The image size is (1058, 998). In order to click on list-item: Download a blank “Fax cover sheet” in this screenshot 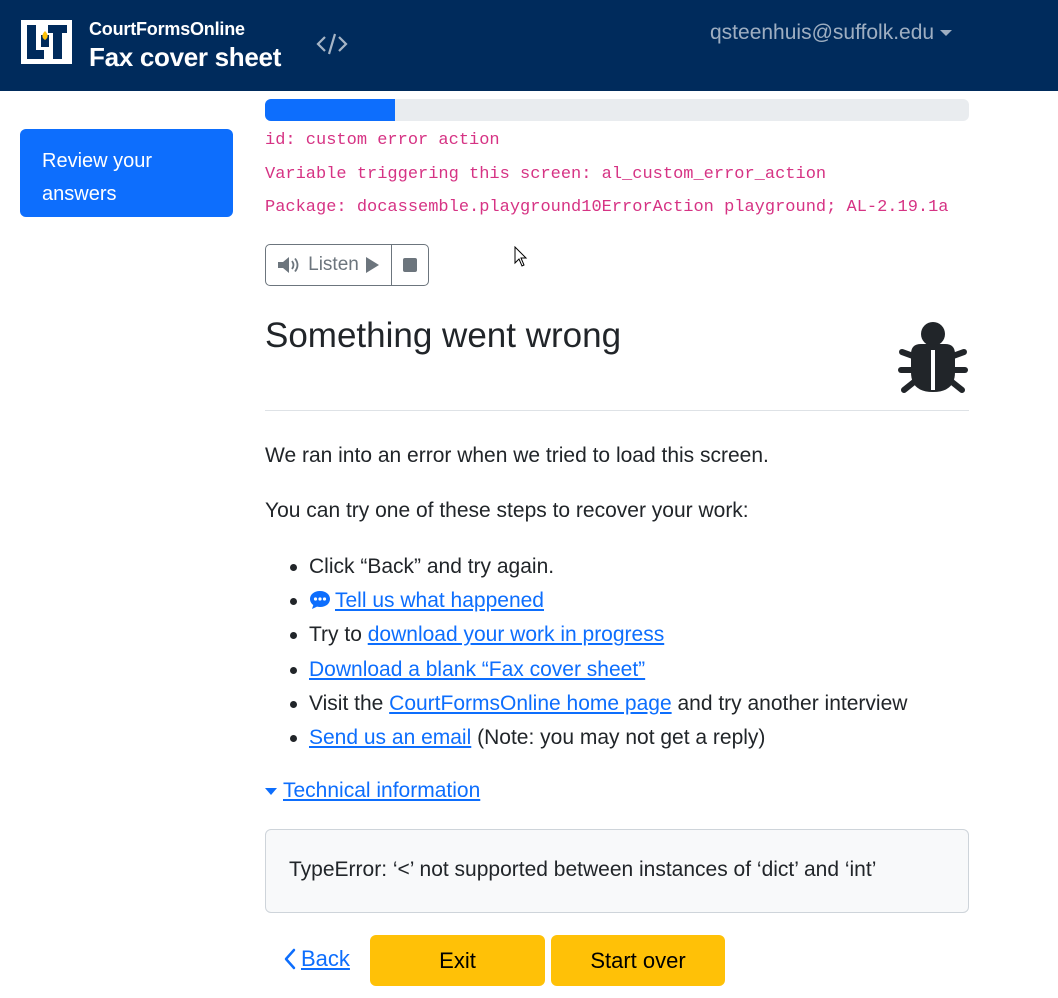, I will do `click(586, 671)`.